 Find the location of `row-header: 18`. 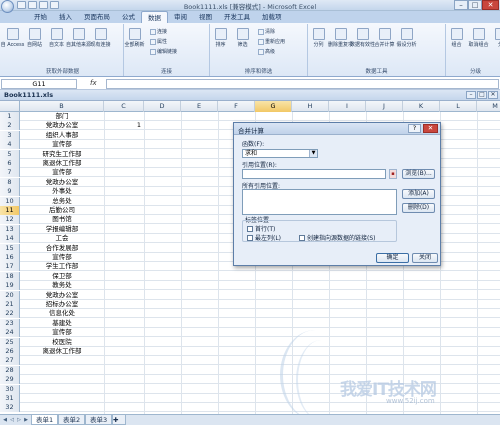

row-header: 18 is located at coordinates (10, 276).